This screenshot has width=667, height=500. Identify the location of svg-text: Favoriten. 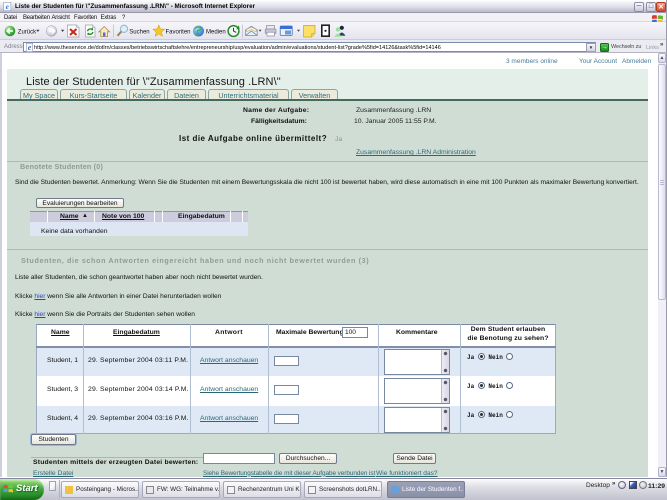
(178, 32).